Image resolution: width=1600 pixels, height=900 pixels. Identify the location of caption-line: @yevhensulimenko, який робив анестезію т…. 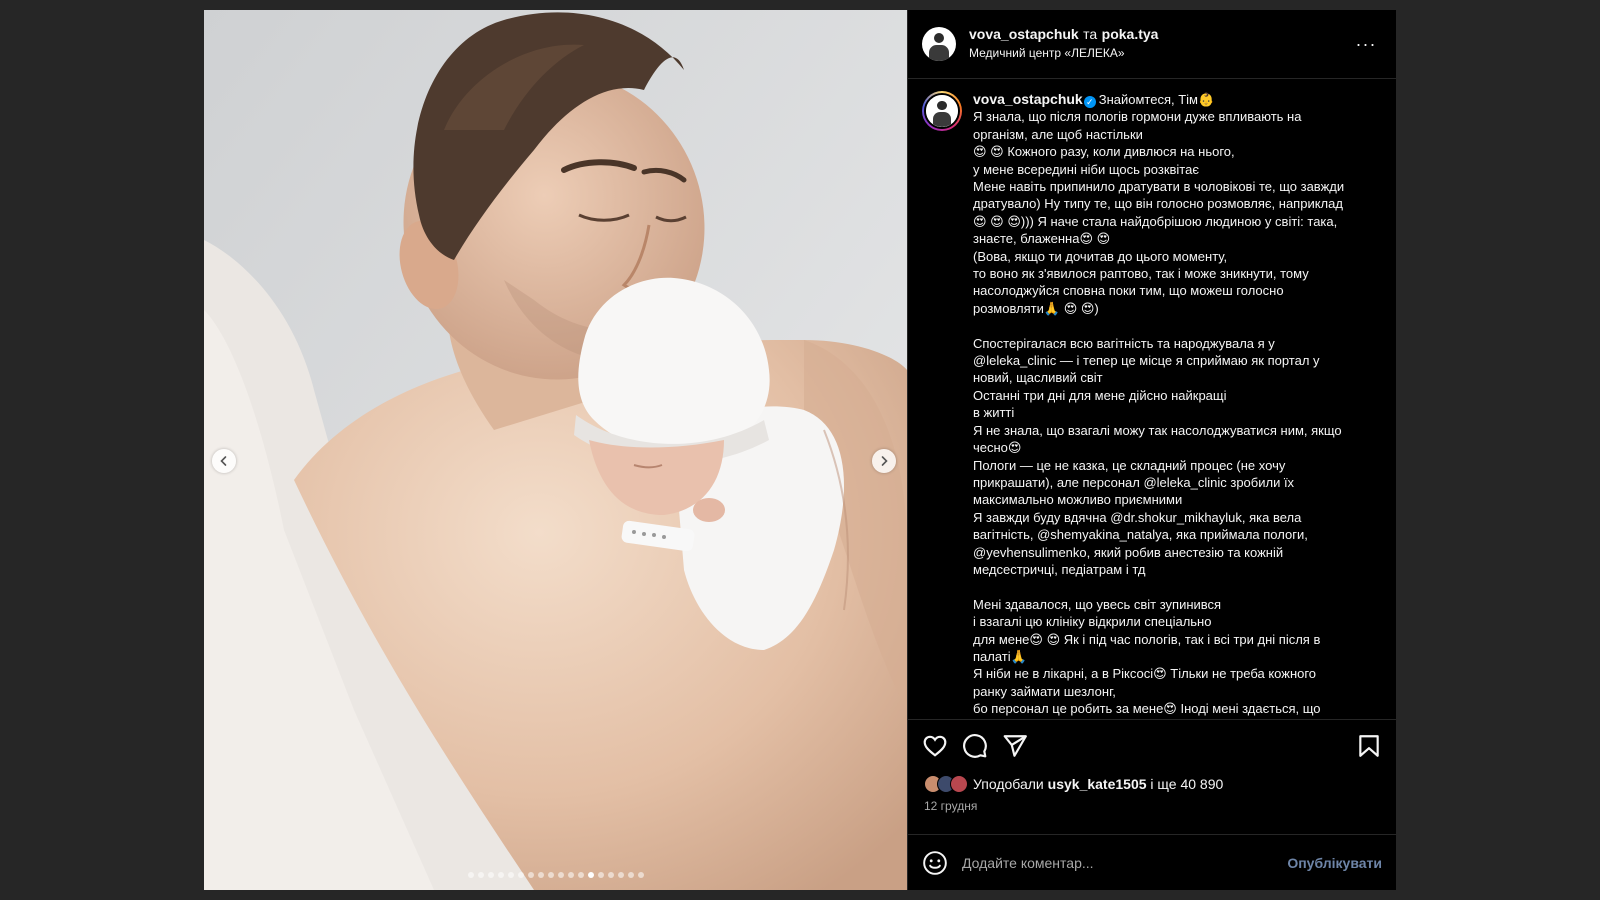
(1177, 552).